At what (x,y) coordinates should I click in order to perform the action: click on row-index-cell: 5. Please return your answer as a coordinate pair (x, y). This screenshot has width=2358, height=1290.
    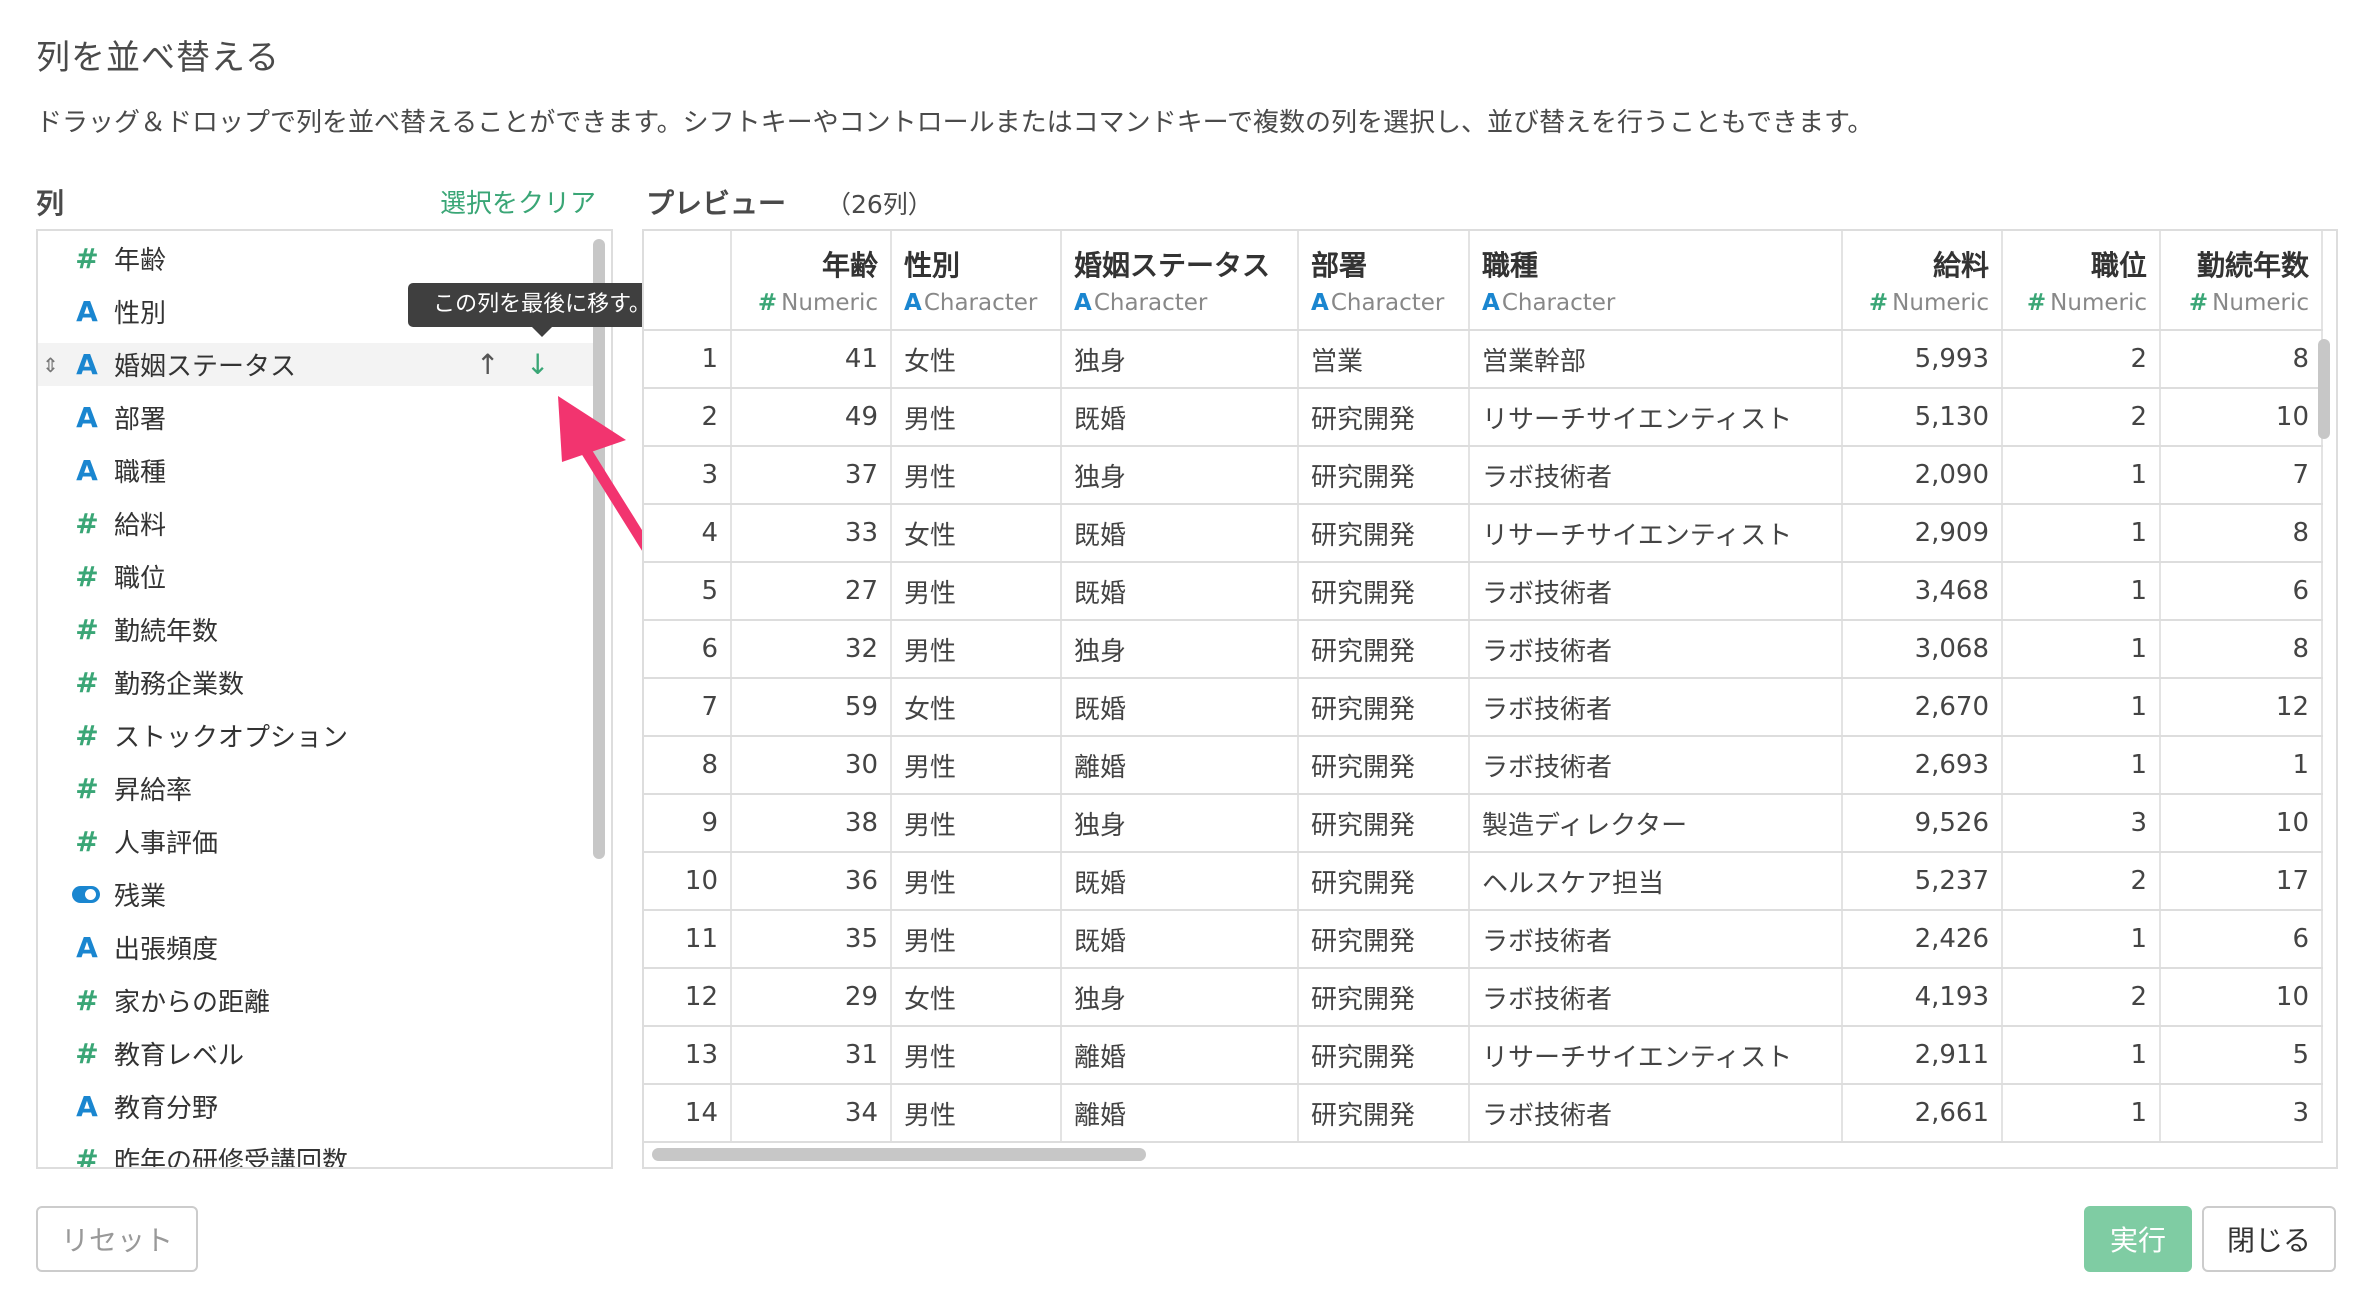
    Looking at the image, I should click on (688, 591).